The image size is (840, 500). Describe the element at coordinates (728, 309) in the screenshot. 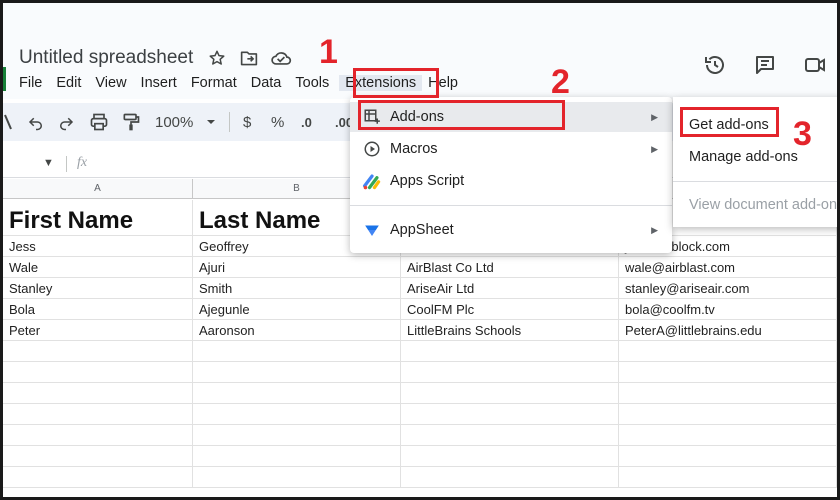

I see `cell: bola@coolfm.tv` at that location.